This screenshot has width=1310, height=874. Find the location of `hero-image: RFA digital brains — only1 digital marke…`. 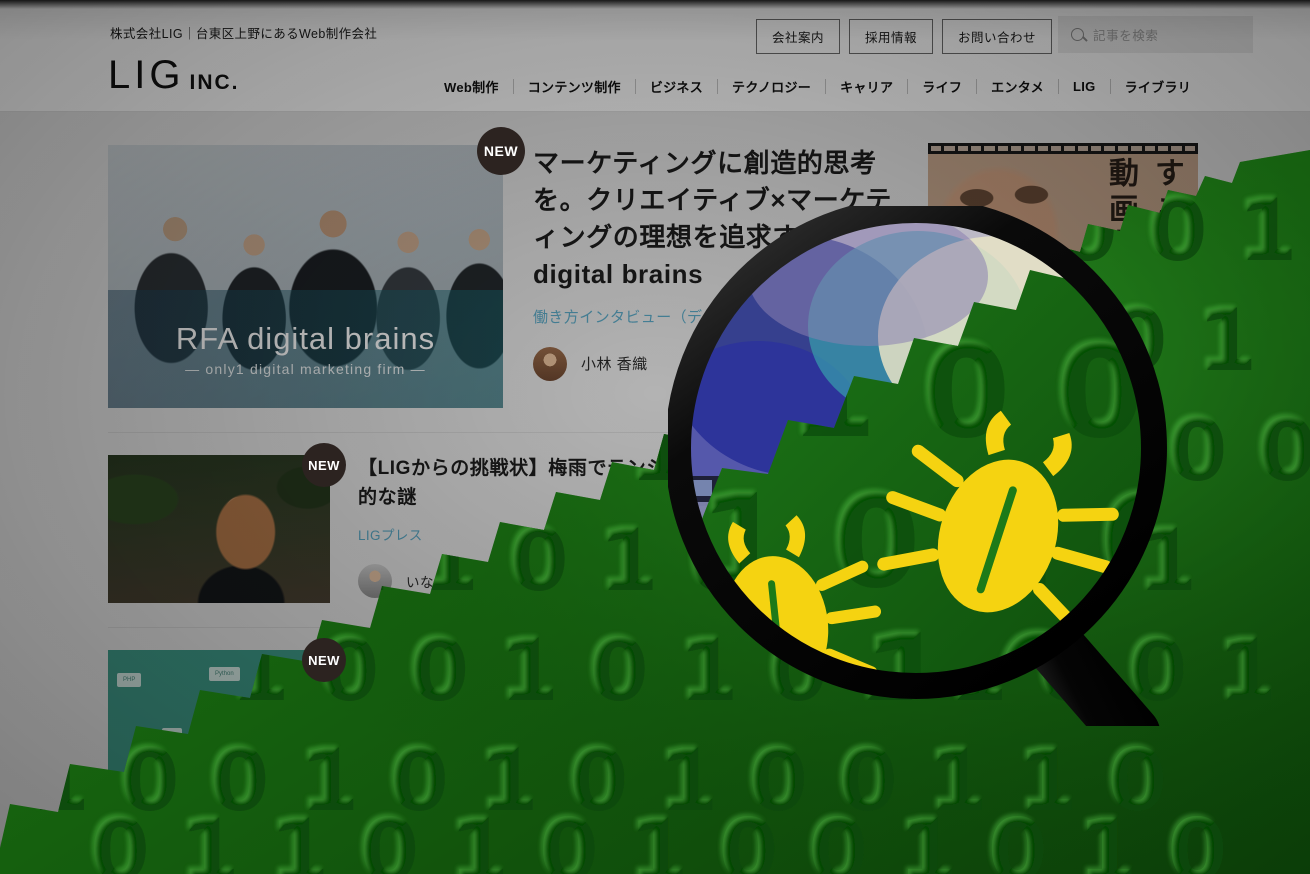

hero-image: RFA digital brains — only1 digital marke… is located at coordinates (305, 276).